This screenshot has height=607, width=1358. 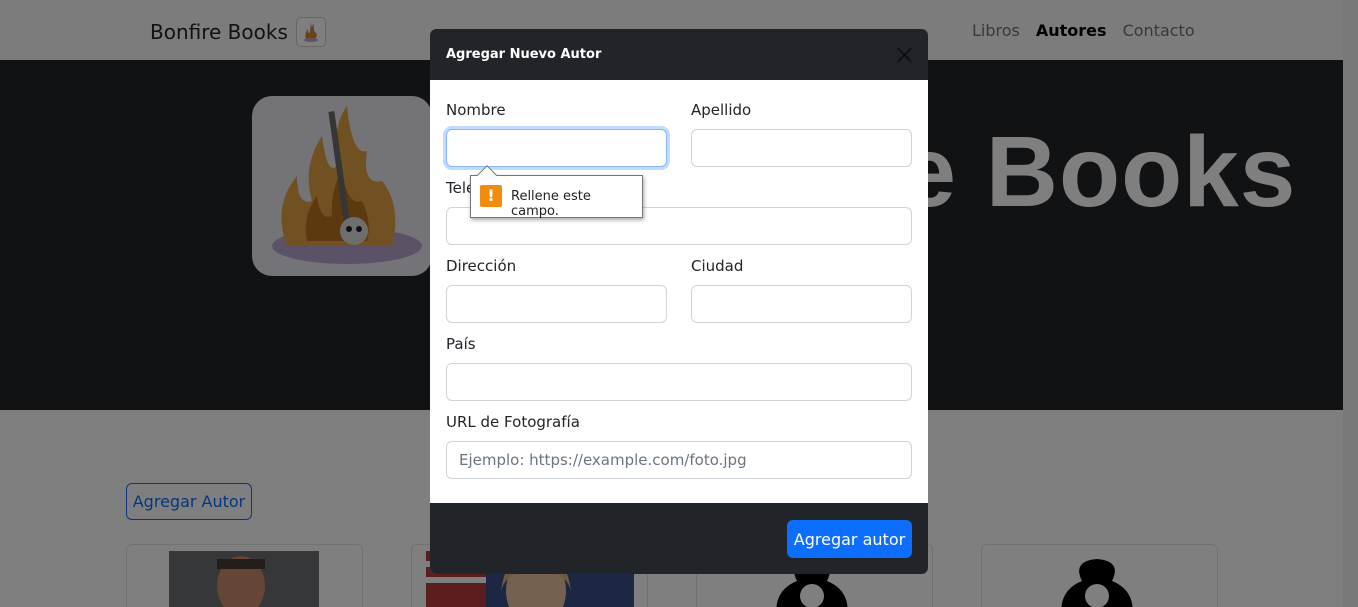 I want to click on modal-title: Agregar Nuevo Autor, so click(x=524, y=54).